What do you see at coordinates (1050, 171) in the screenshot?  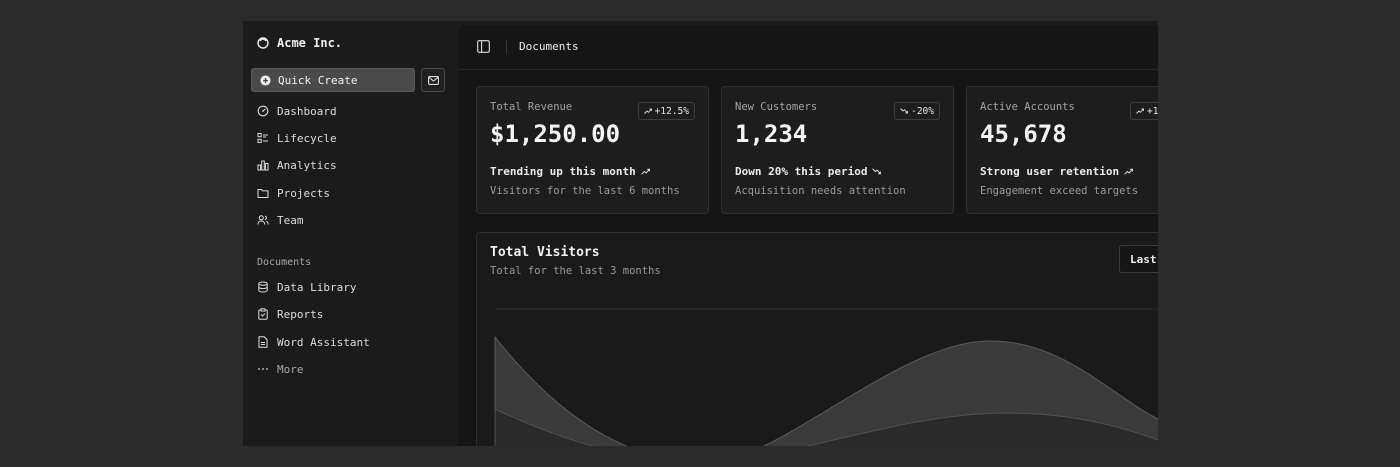 I see `trend-text: Strong user retention` at bounding box center [1050, 171].